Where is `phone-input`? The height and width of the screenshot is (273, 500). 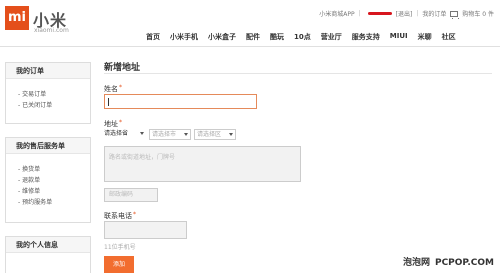
phone-input is located at coordinates (145, 230).